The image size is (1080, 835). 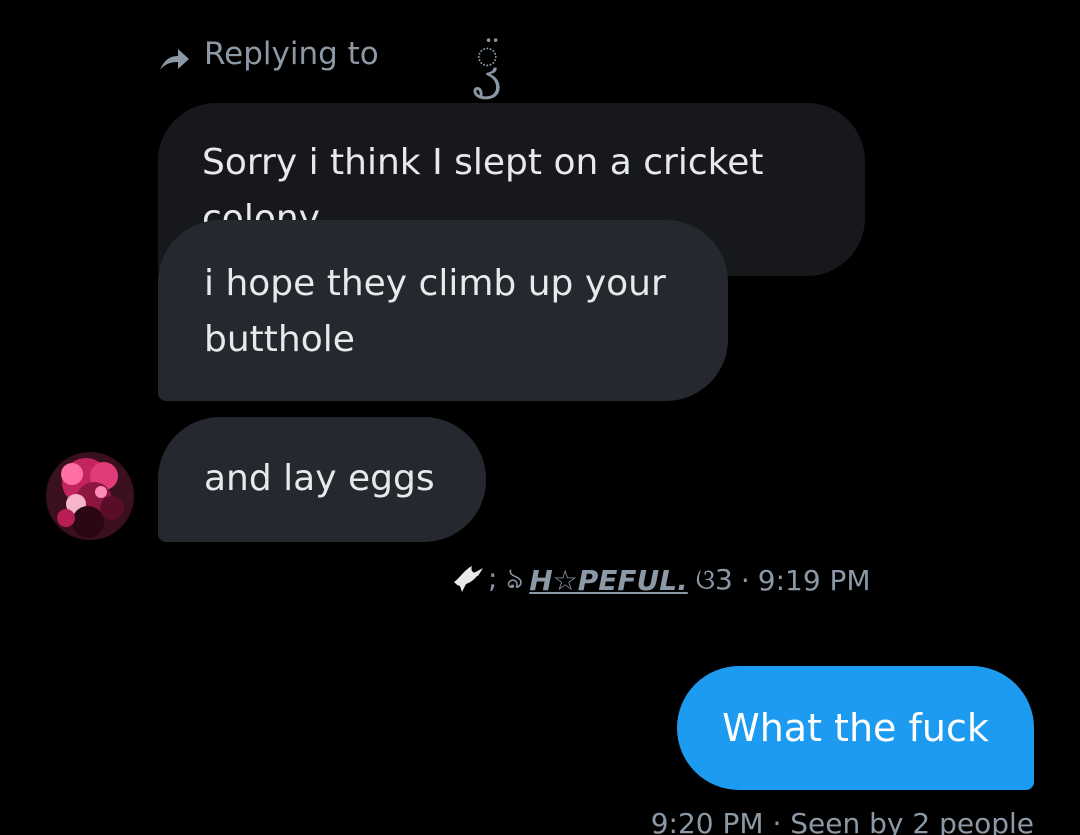 I want to click on sender-name-prefix: ; ঌ, so click(x=506, y=578).